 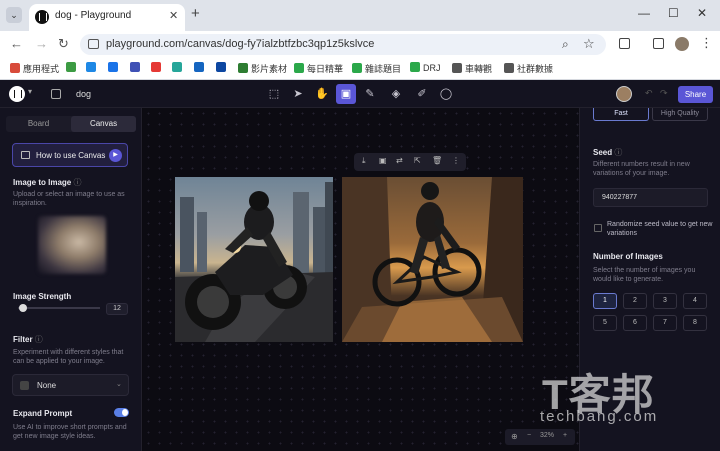 What do you see at coordinates (605, 301) in the screenshot?
I see `number-of-images-option: 1` at bounding box center [605, 301].